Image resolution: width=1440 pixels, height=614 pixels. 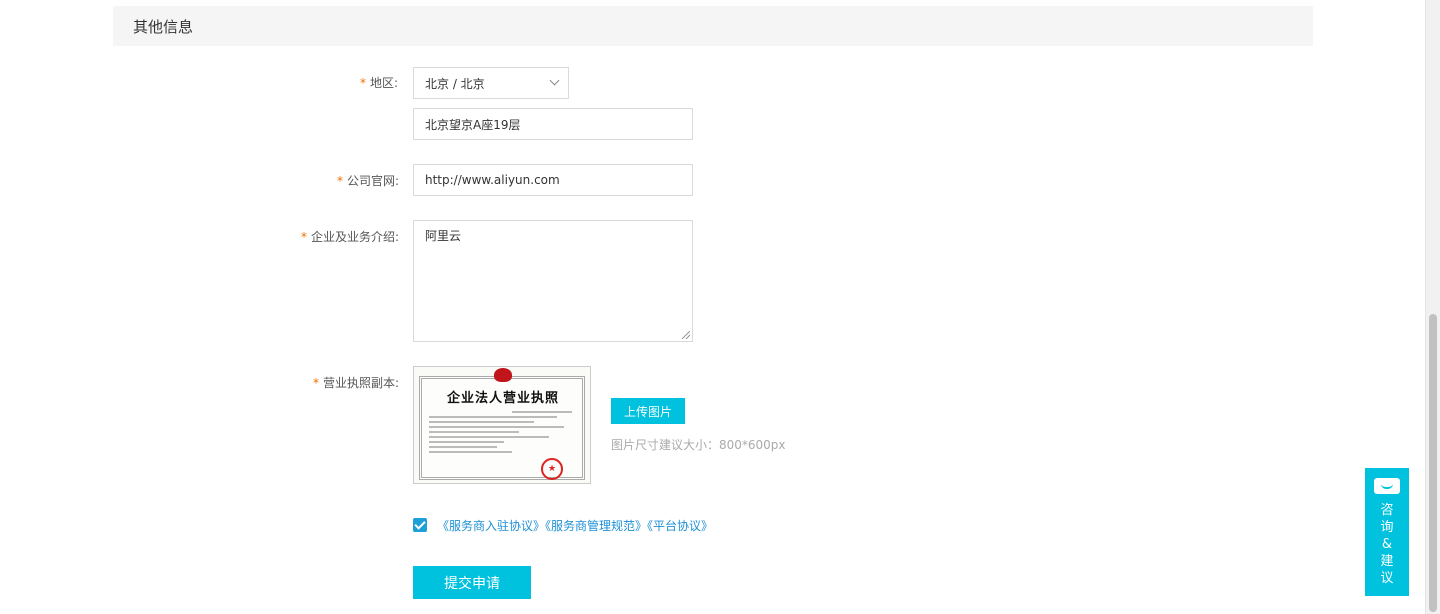 I want to click on website-input-value: http://www.aliyun.com, so click(x=492, y=180).